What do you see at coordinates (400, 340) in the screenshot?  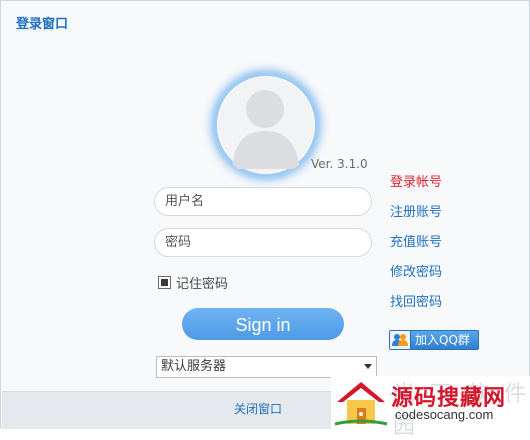 I see `qq-group-icon` at bounding box center [400, 340].